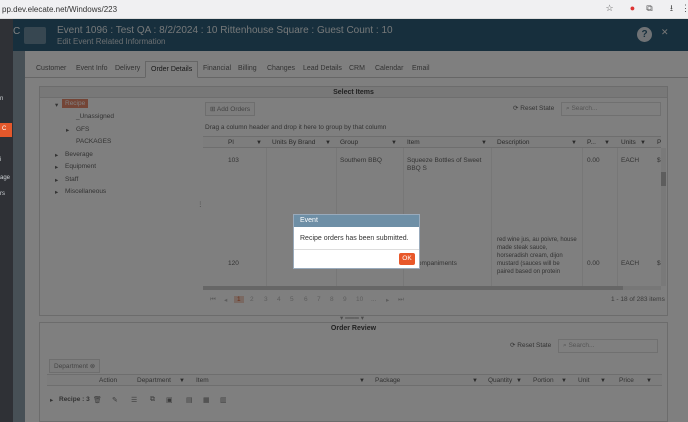 The width and height of the screenshot is (688, 422). I want to click on menu-icon: ⋮, so click(684, 8).